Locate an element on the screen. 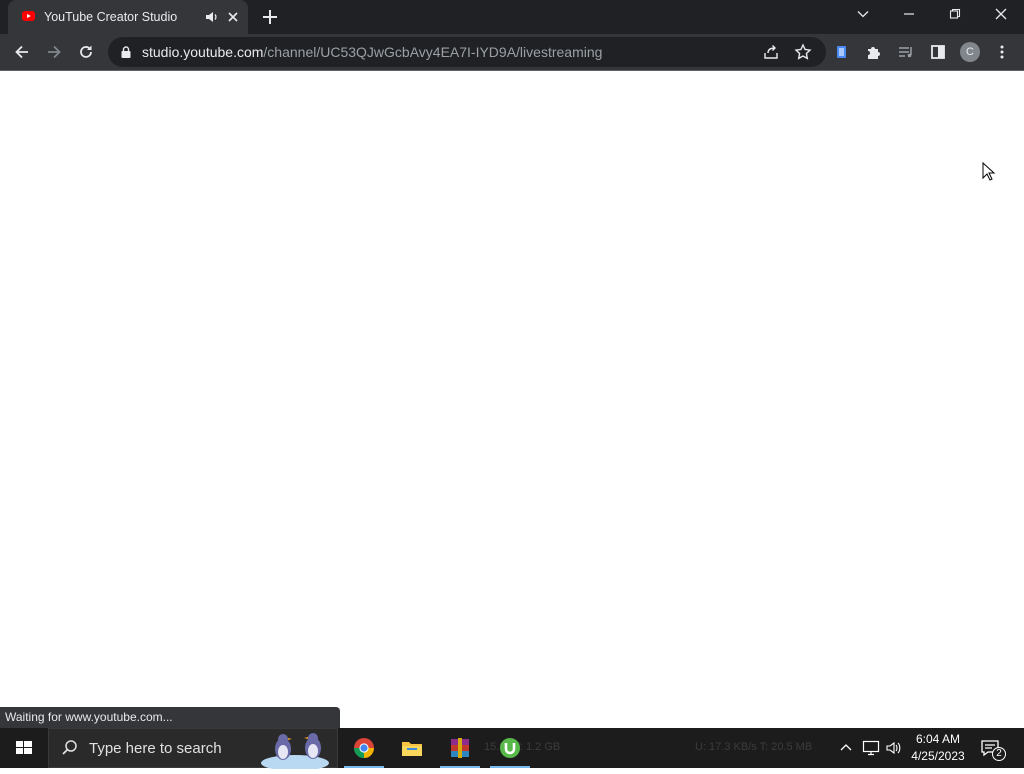 This screenshot has width=1024, height=774. profile-avatar: C is located at coordinates (970, 52).